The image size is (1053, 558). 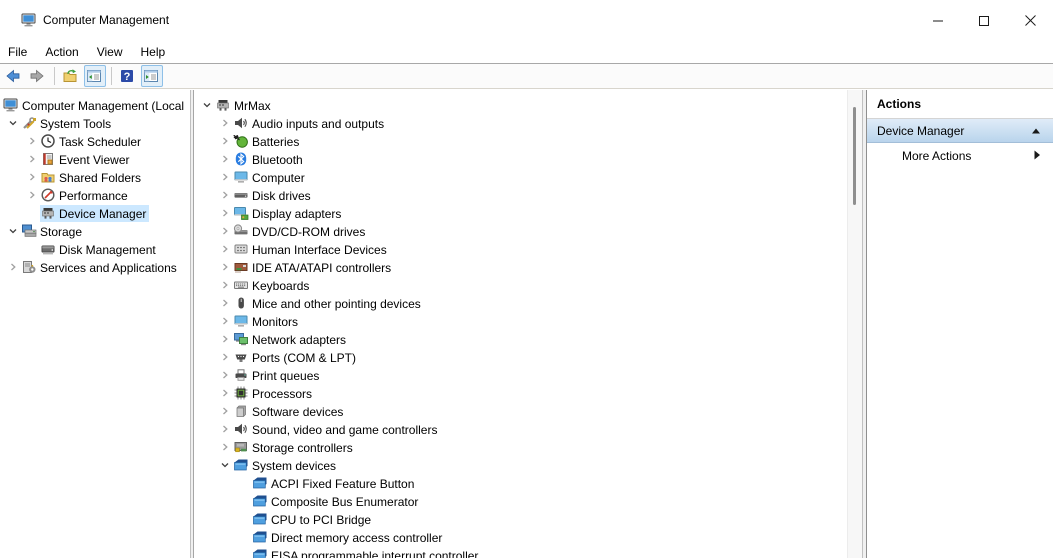 What do you see at coordinates (528, 339) in the screenshot?
I see `device-tree-item: Network adapters` at bounding box center [528, 339].